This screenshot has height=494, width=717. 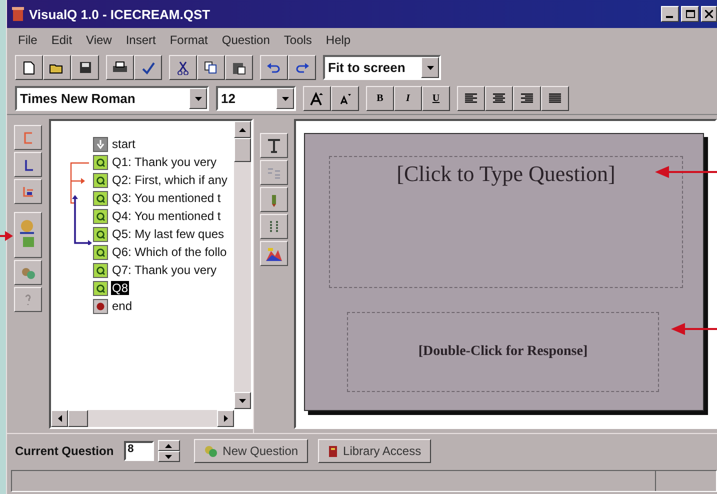 I want to click on new-file-button, so click(x=29, y=67).